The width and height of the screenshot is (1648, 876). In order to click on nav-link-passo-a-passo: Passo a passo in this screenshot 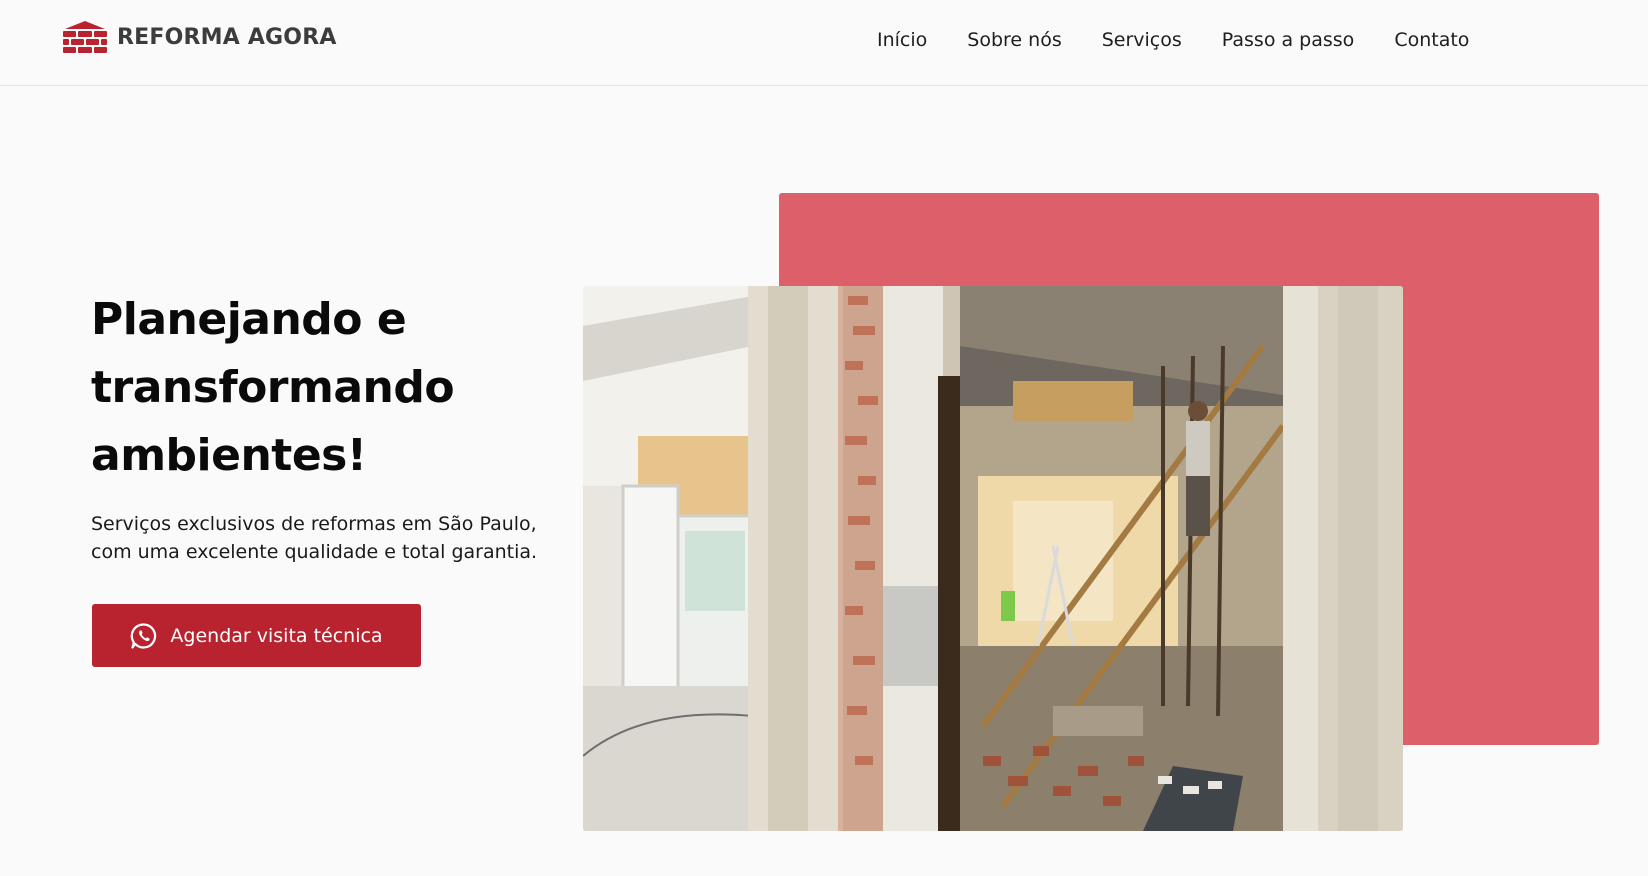, I will do `click(1288, 40)`.